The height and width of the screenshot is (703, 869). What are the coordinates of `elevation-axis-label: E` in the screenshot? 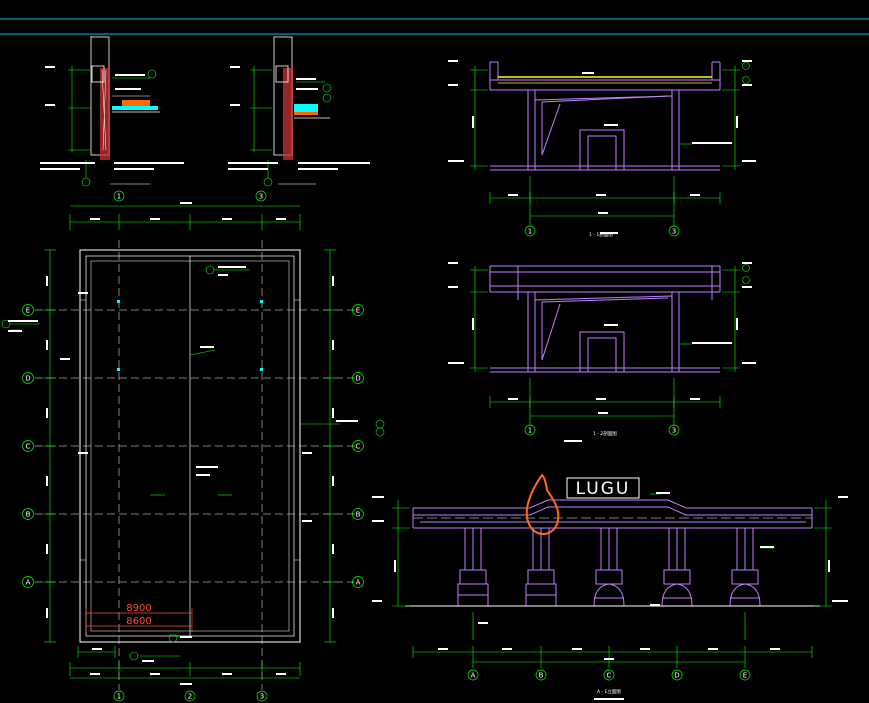 It's located at (745, 676).